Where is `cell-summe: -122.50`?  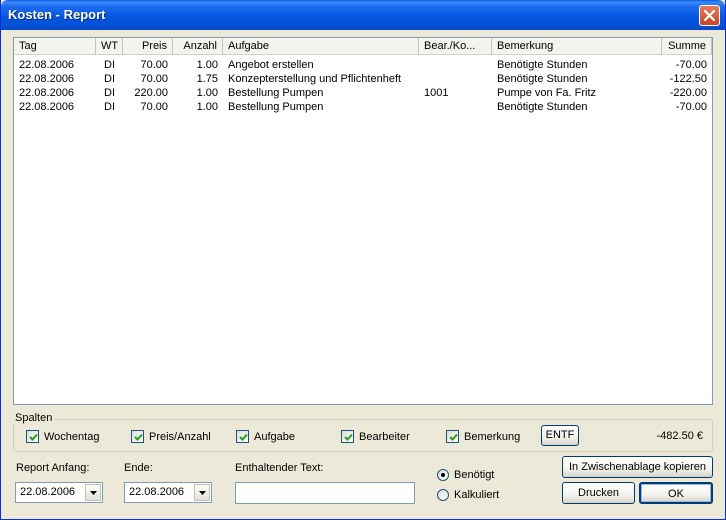
cell-summe: -122.50 is located at coordinates (688, 79).